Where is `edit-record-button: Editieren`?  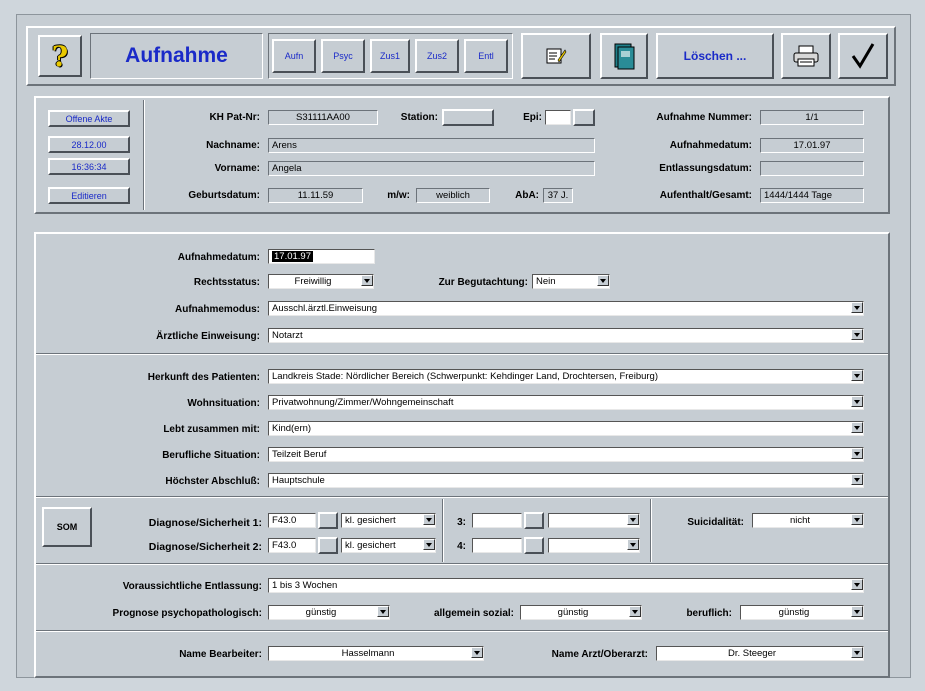
edit-record-button: Editieren is located at coordinates (89, 195).